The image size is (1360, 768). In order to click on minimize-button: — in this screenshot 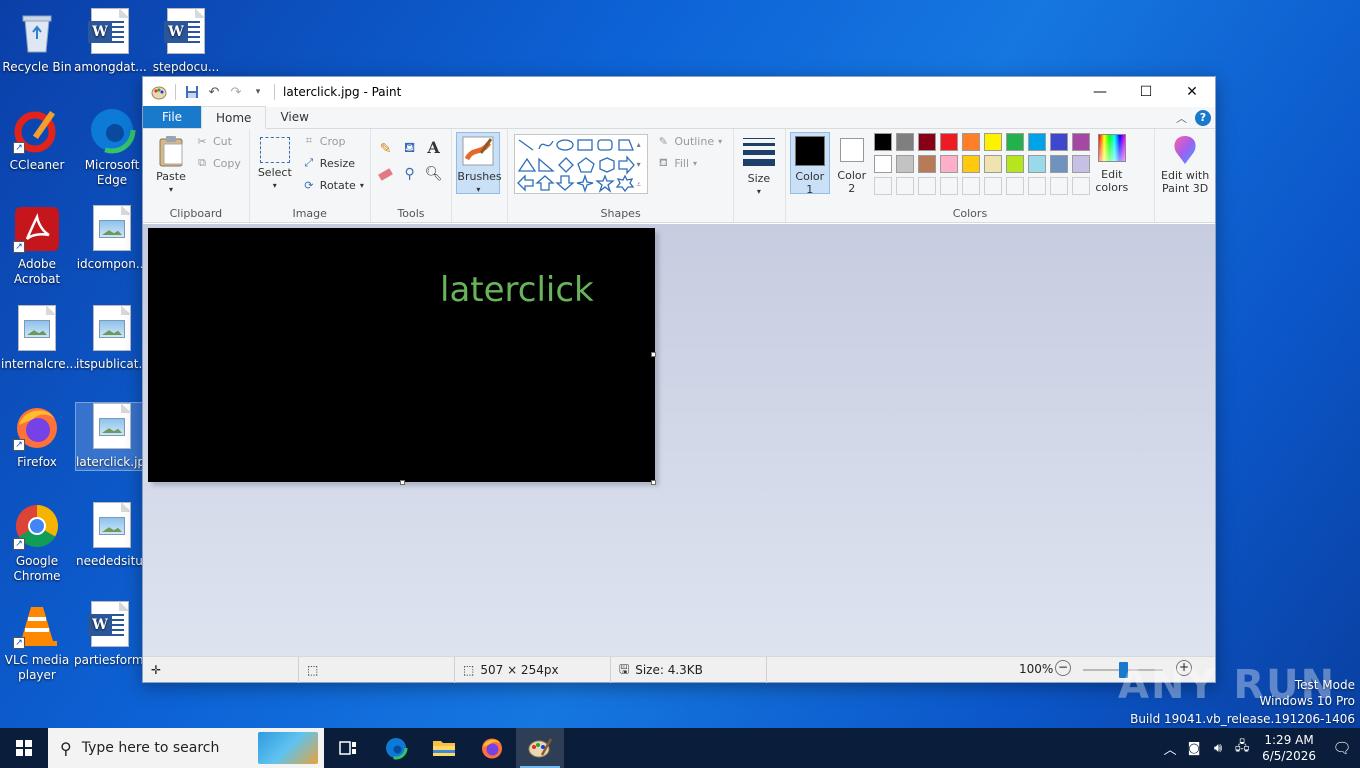, I will do `click(1100, 92)`.